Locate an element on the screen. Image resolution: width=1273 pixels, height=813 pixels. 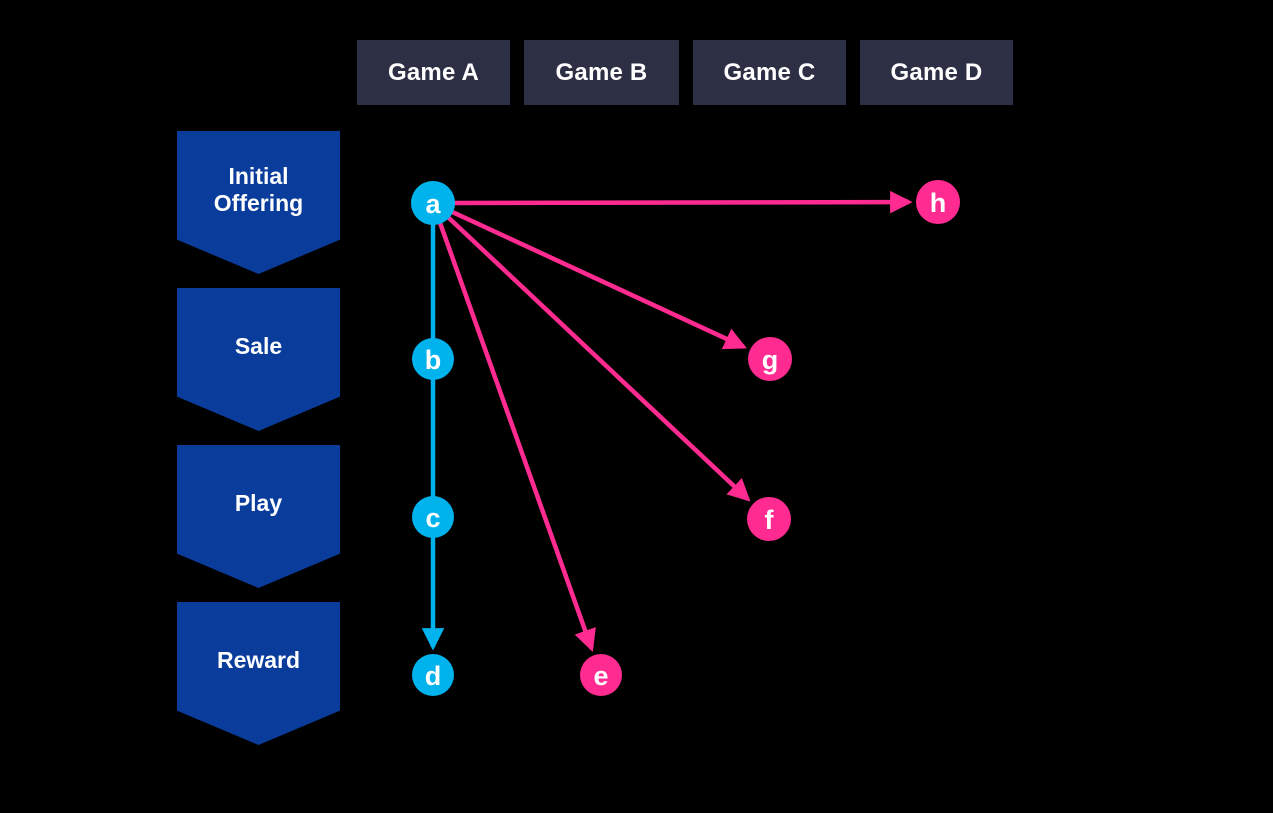
graph-node-a: a is located at coordinates (433, 203).